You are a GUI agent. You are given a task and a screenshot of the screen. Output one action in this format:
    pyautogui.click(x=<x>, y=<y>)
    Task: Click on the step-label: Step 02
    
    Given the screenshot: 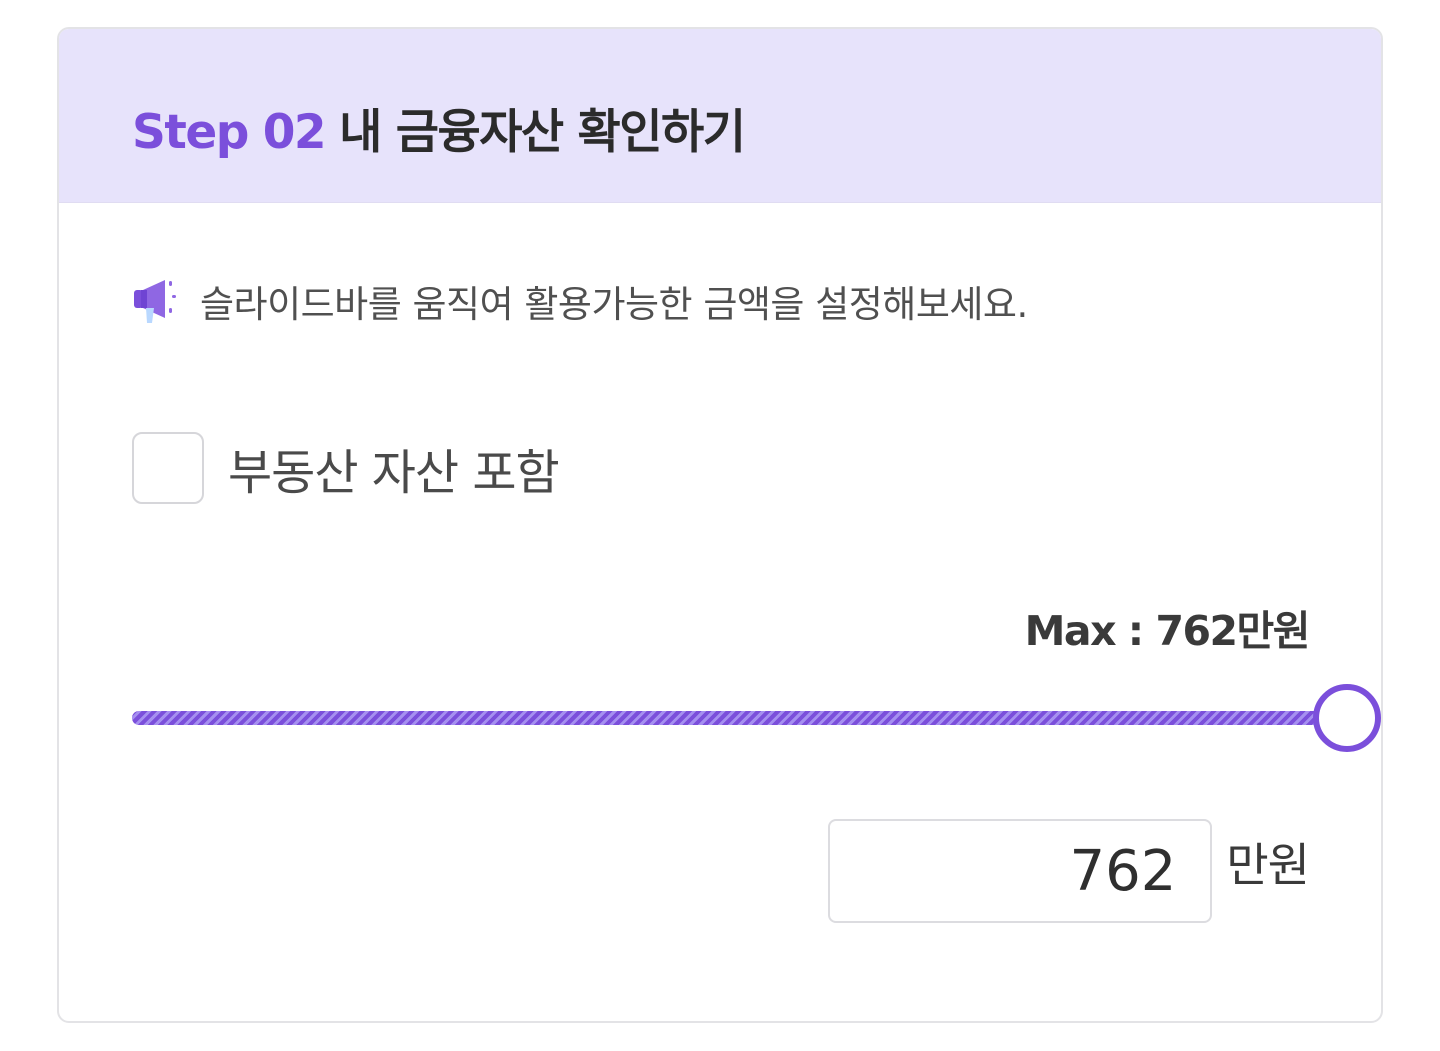 What is the action you would take?
    pyautogui.click(x=229, y=132)
    